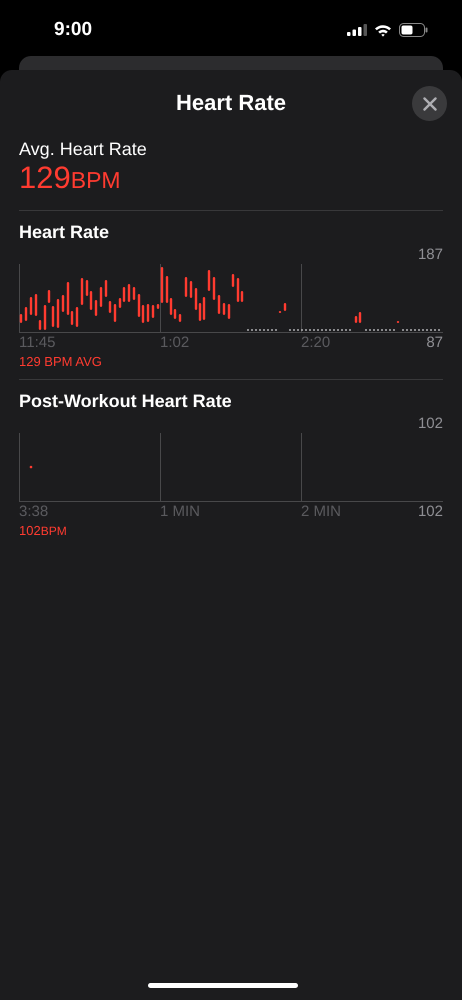 The height and width of the screenshot is (1000, 462). I want to click on chart-footer-value: 129 BPM AVG, so click(61, 362).